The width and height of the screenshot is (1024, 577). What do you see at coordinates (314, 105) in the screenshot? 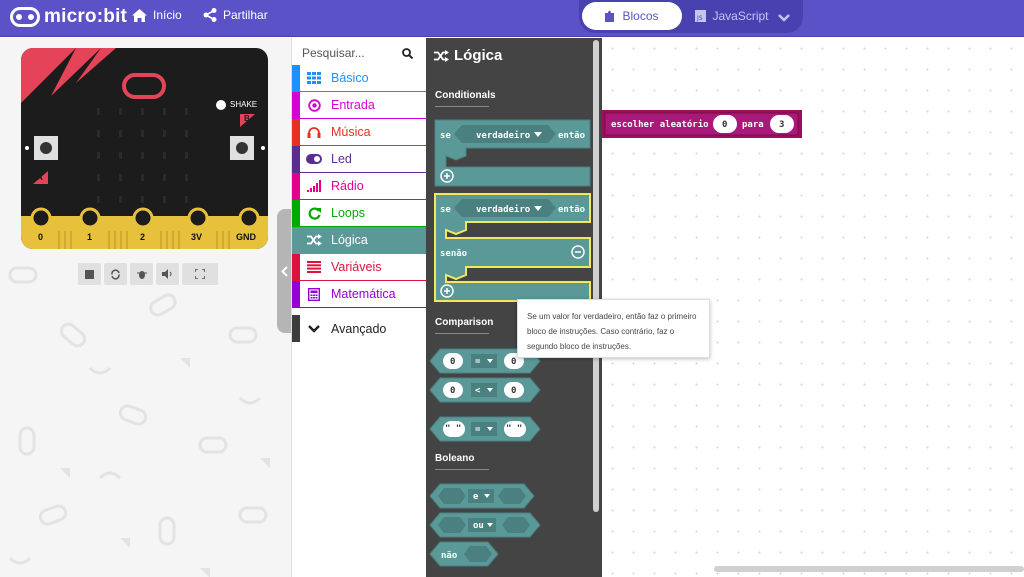
I see `target-icon` at bounding box center [314, 105].